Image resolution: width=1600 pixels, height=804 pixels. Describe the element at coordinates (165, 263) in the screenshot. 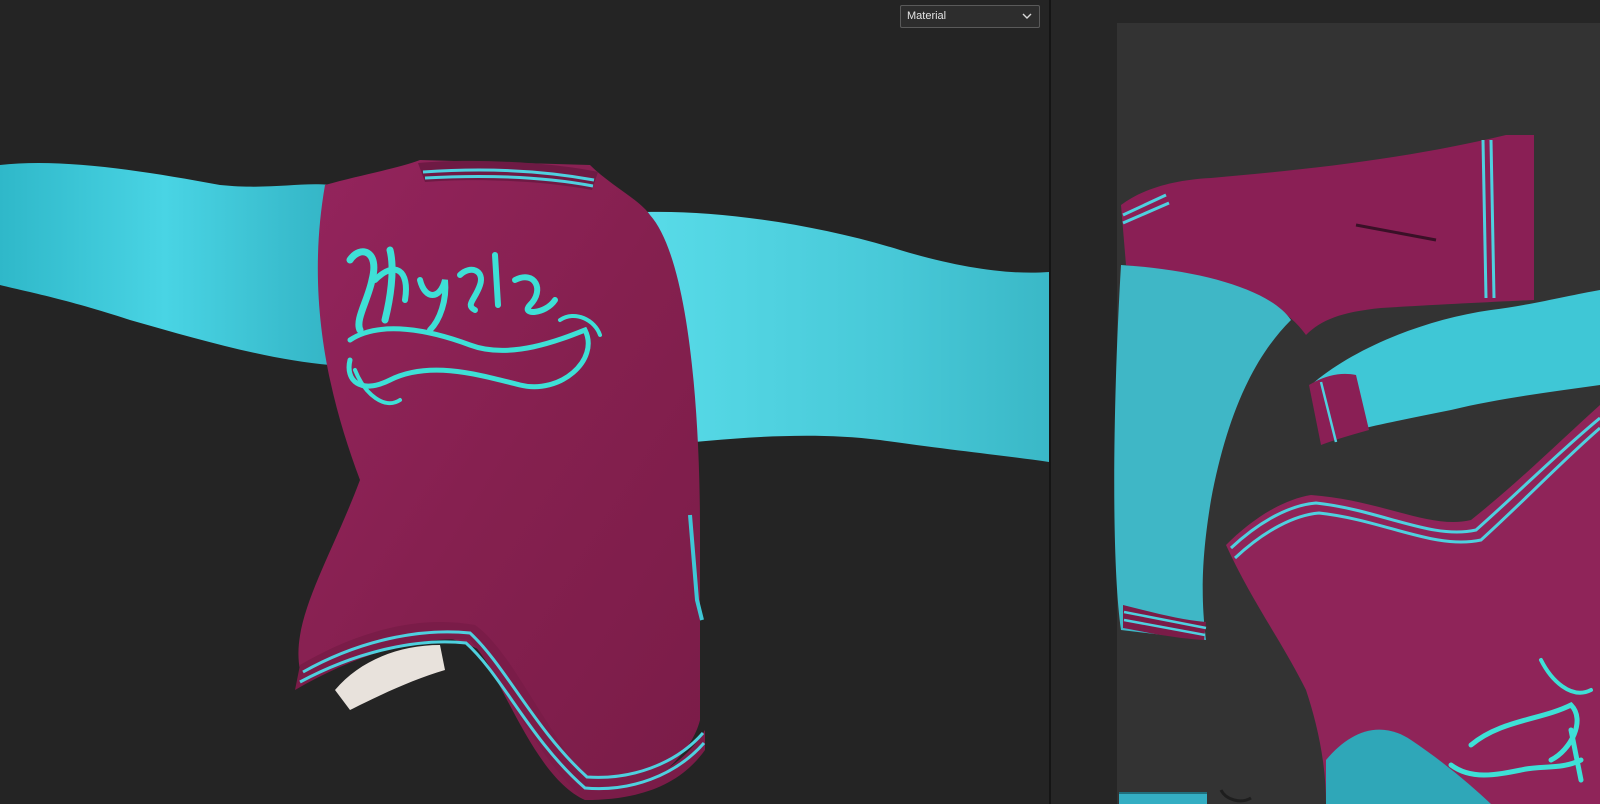

I see `left-sleeve` at that location.